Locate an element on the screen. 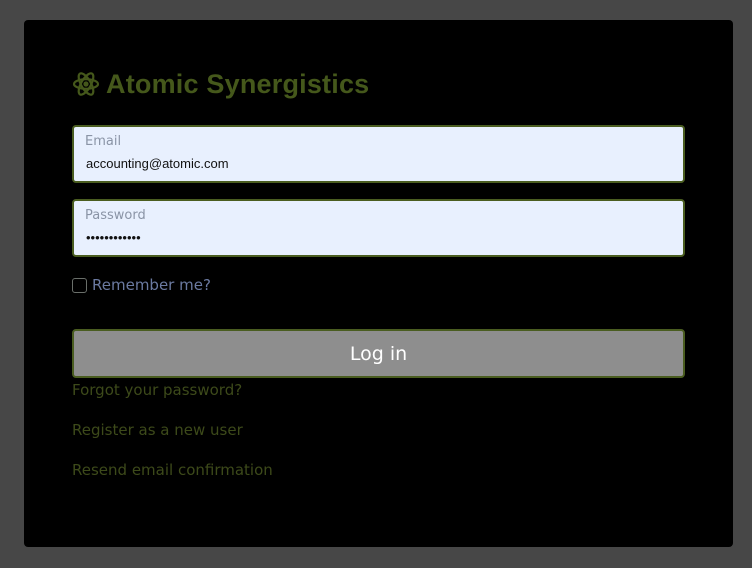 The width and height of the screenshot is (752, 568). remember-me-label: Remember me? is located at coordinates (151, 285).